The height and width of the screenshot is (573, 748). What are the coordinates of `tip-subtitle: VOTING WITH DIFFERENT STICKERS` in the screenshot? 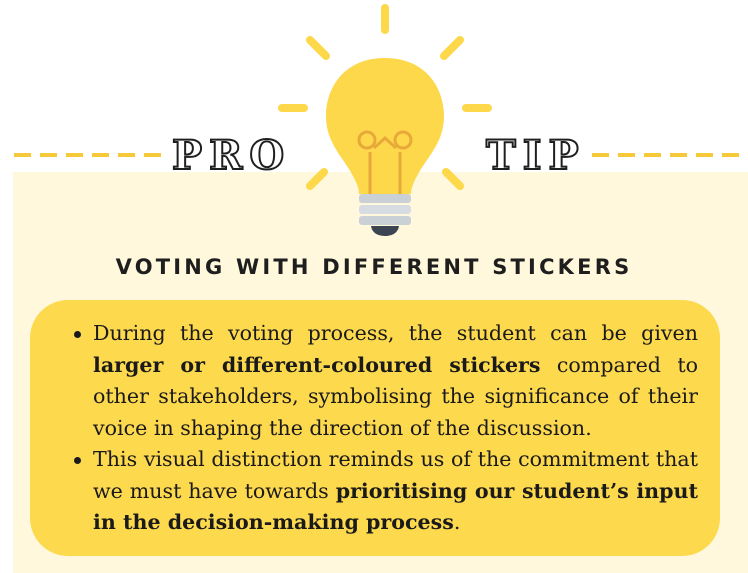 It's located at (374, 267).